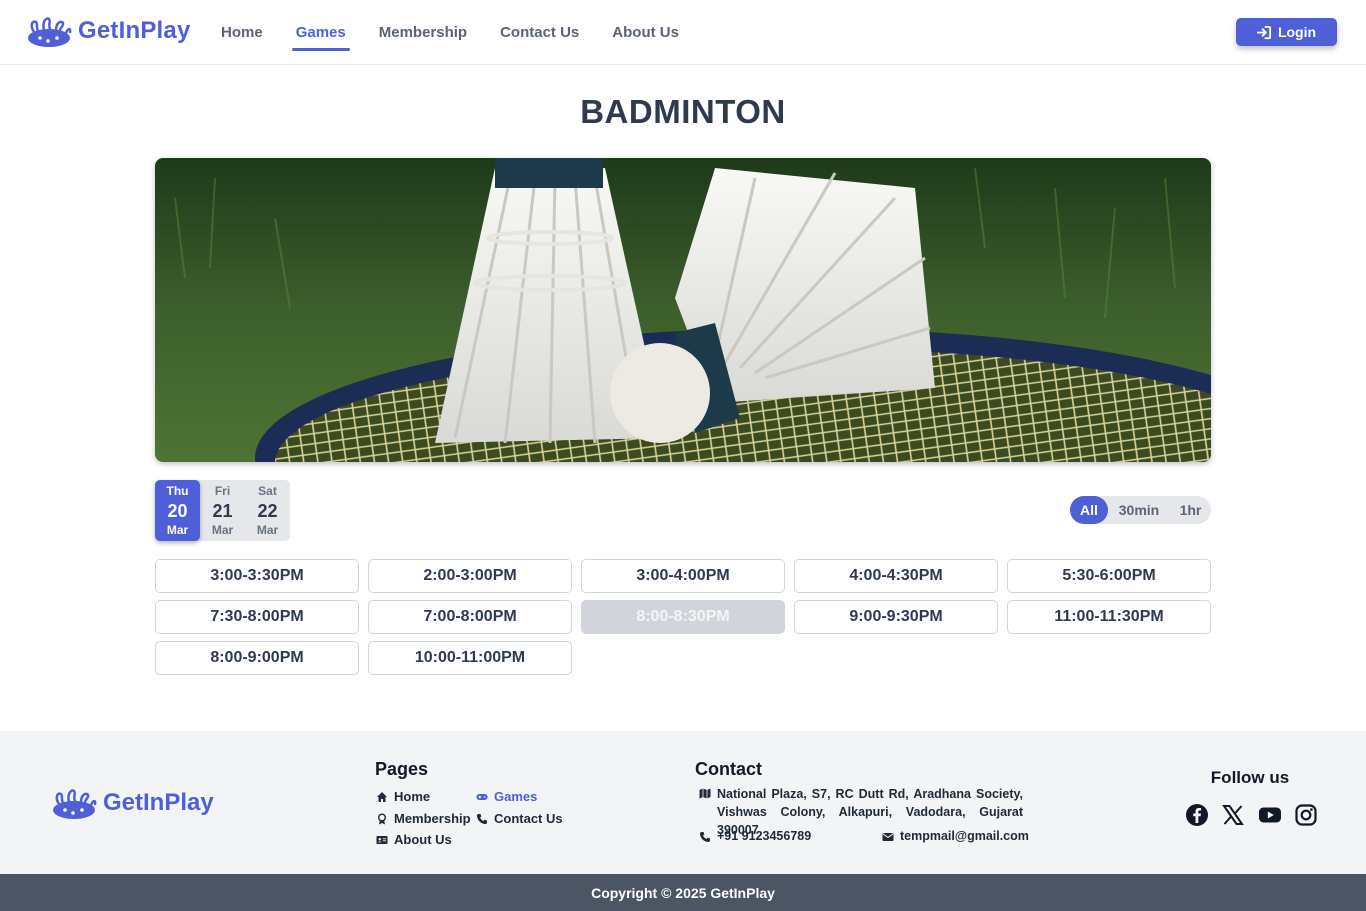 The image size is (1366, 911). I want to click on time-slot: 2:00-3:00PM, so click(470, 576).